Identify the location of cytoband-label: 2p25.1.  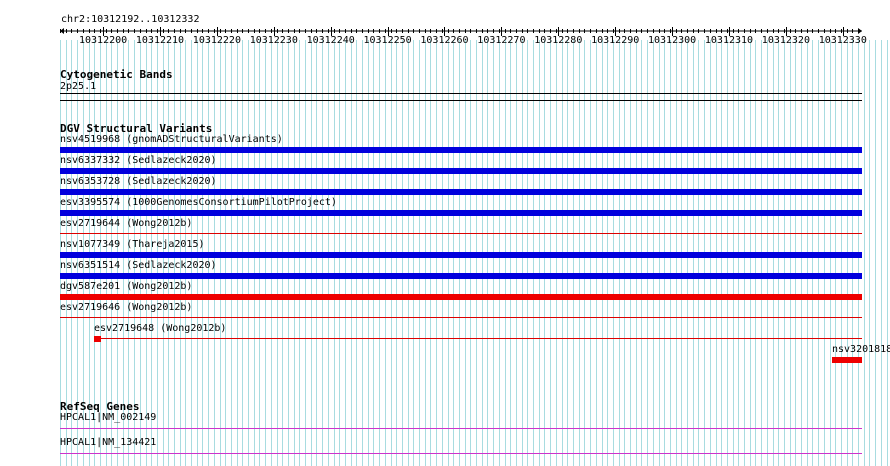
(78, 86).